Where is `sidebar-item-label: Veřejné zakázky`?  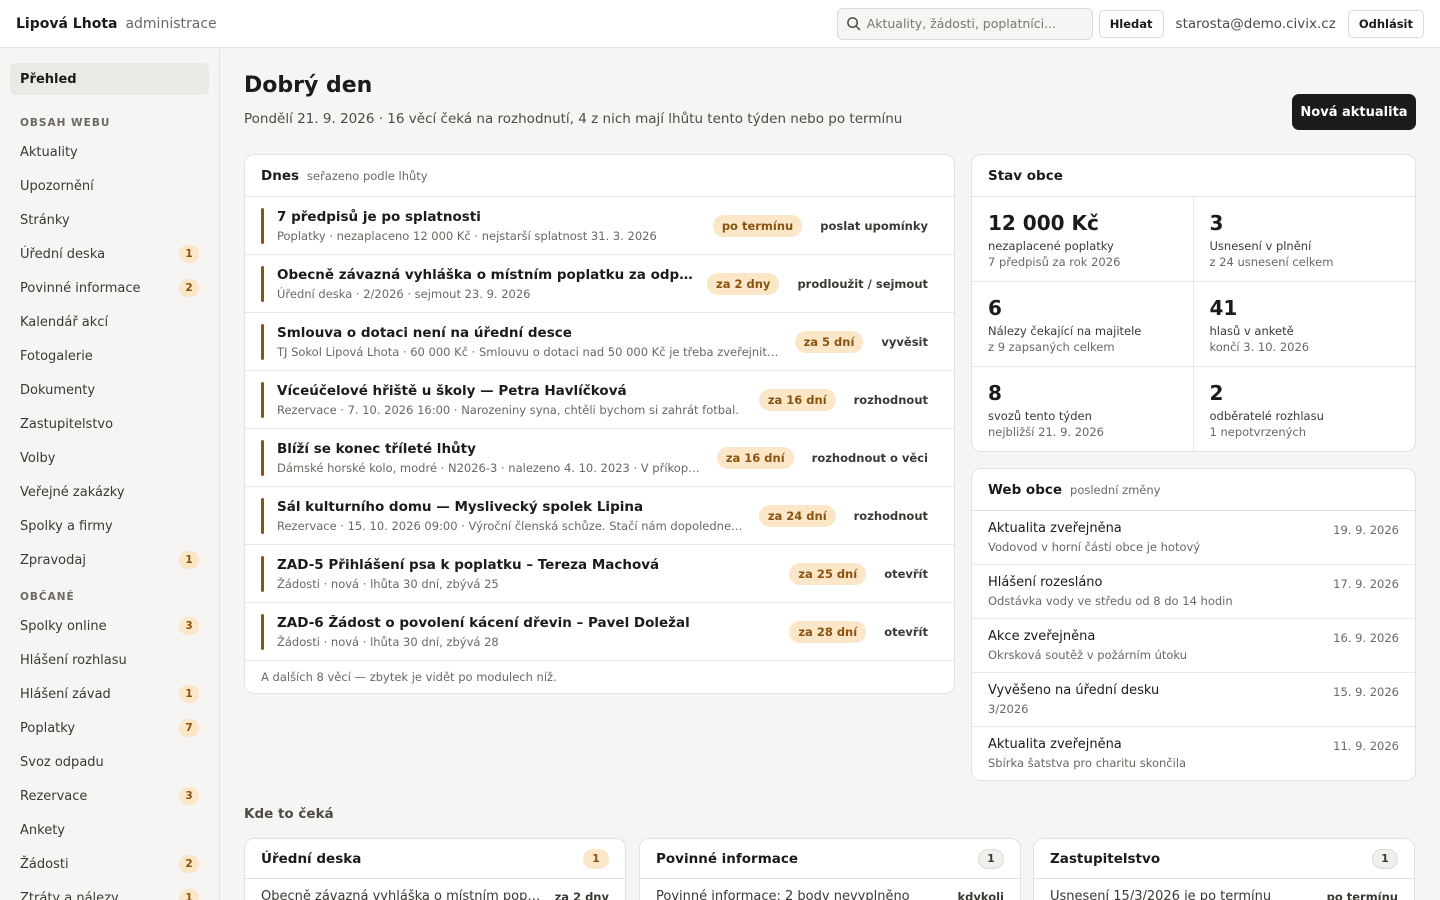
sidebar-item-label: Veřejné zakázky is located at coordinates (72, 492).